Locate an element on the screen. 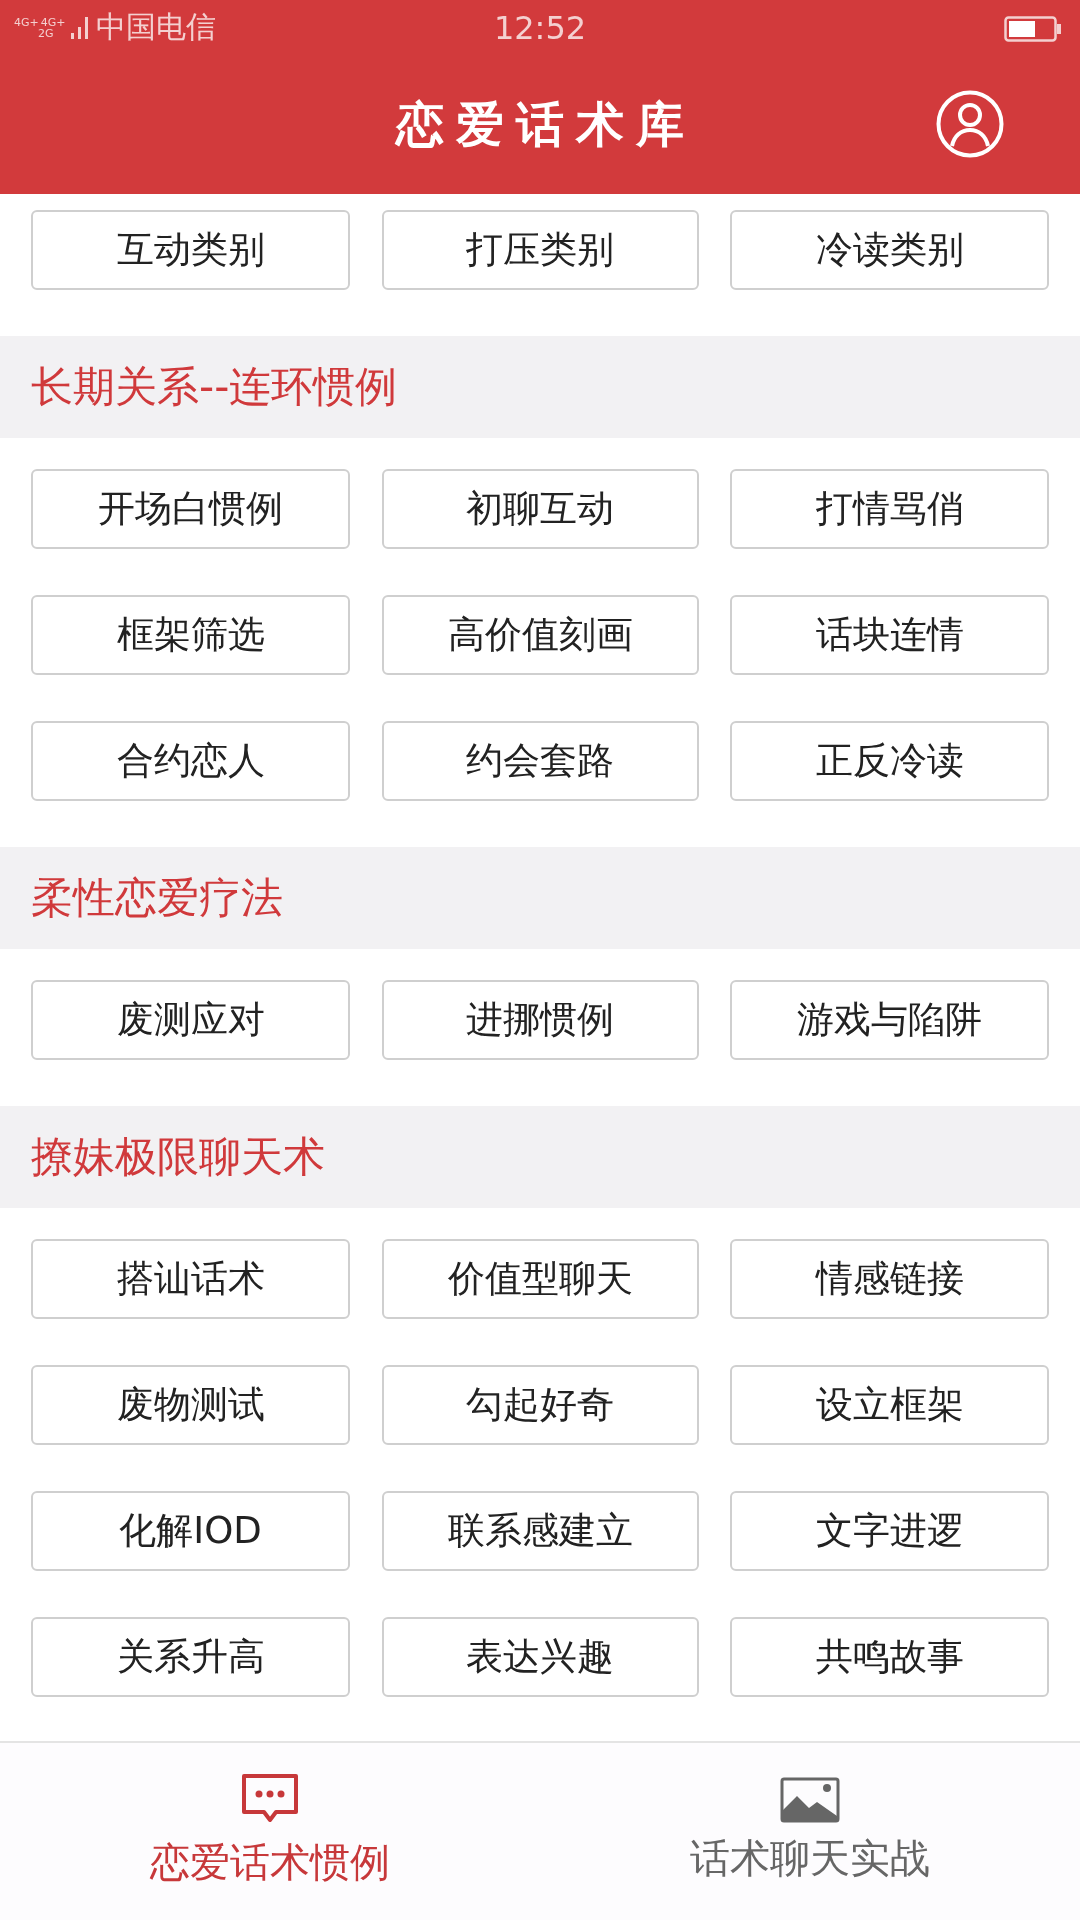 This screenshot has height=1920, width=1080. category-button: 共鸣故事 is located at coordinates (889, 1657).